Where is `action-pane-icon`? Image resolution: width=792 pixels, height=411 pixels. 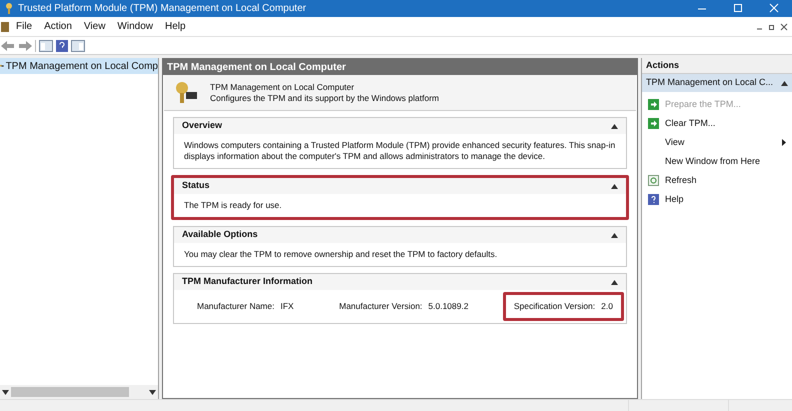 action-pane-icon is located at coordinates (78, 46).